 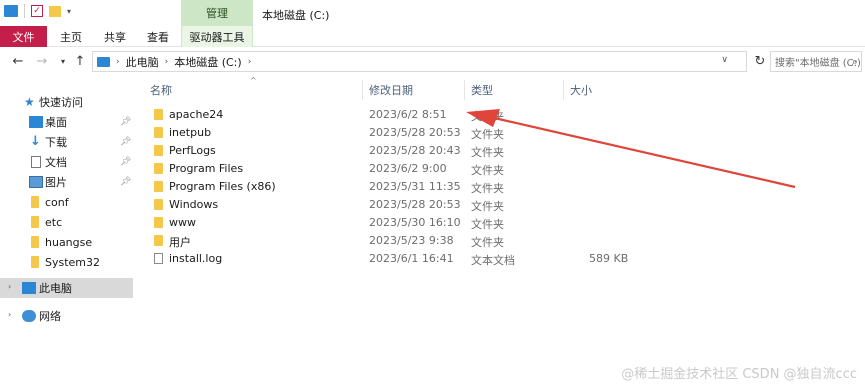 I want to click on tab-drive-tools: 驱动器工具, so click(x=217, y=36).